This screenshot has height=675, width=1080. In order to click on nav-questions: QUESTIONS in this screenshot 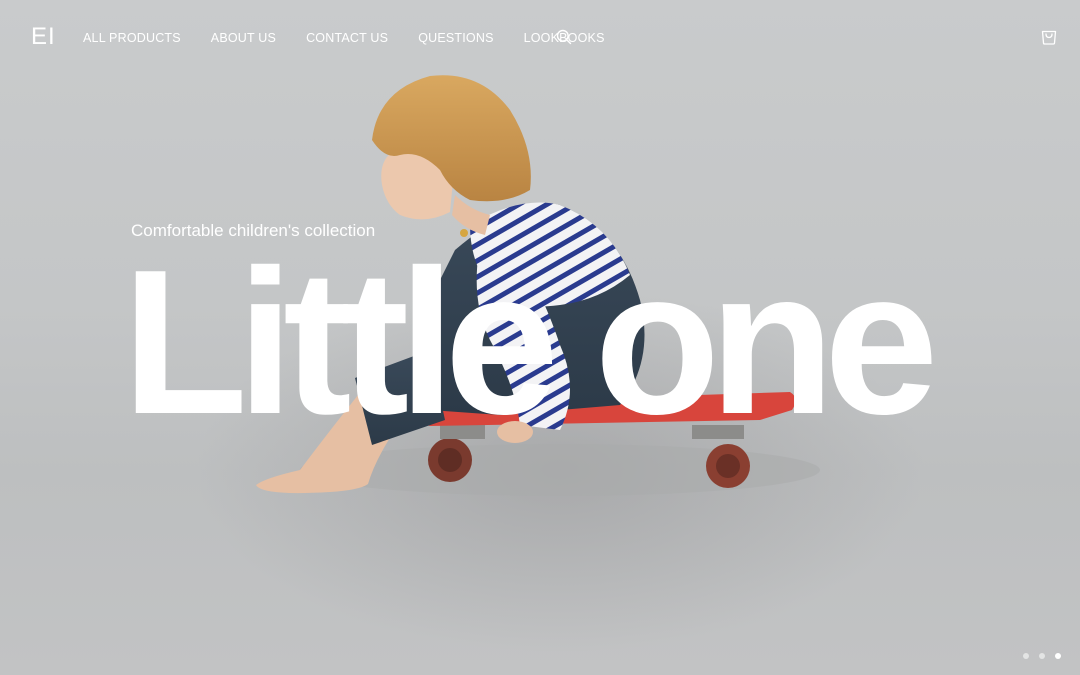, I will do `click(455, 38)`.